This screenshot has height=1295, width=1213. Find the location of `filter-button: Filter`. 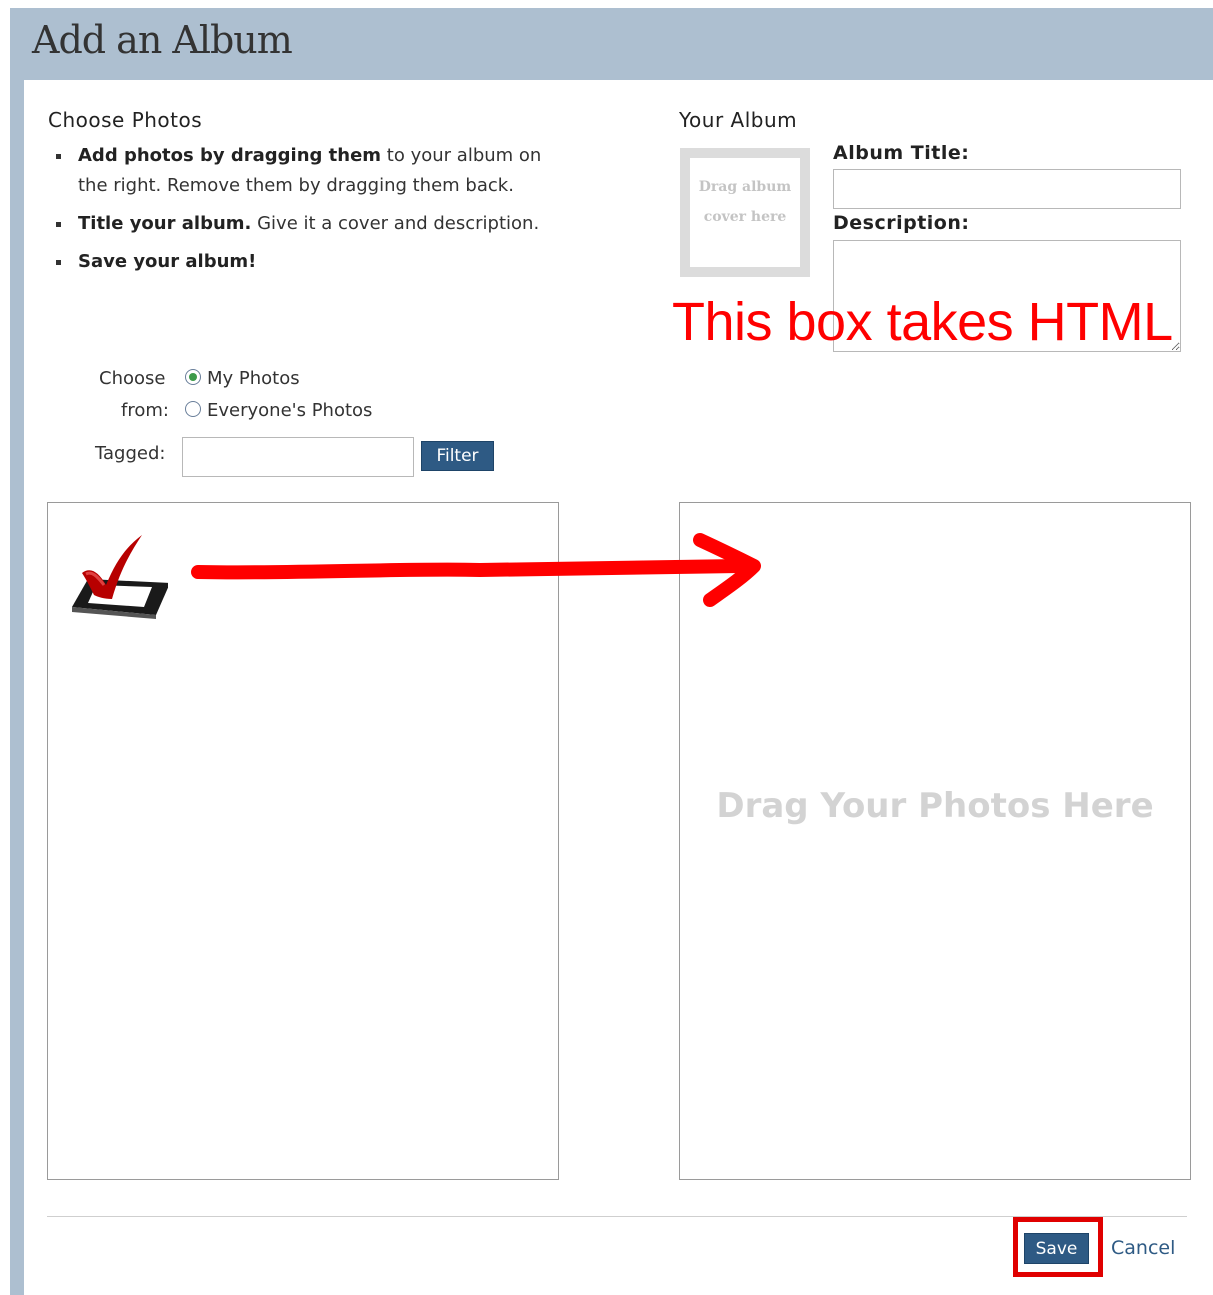

filter-button: Filter is located at coordinates (457, 456).